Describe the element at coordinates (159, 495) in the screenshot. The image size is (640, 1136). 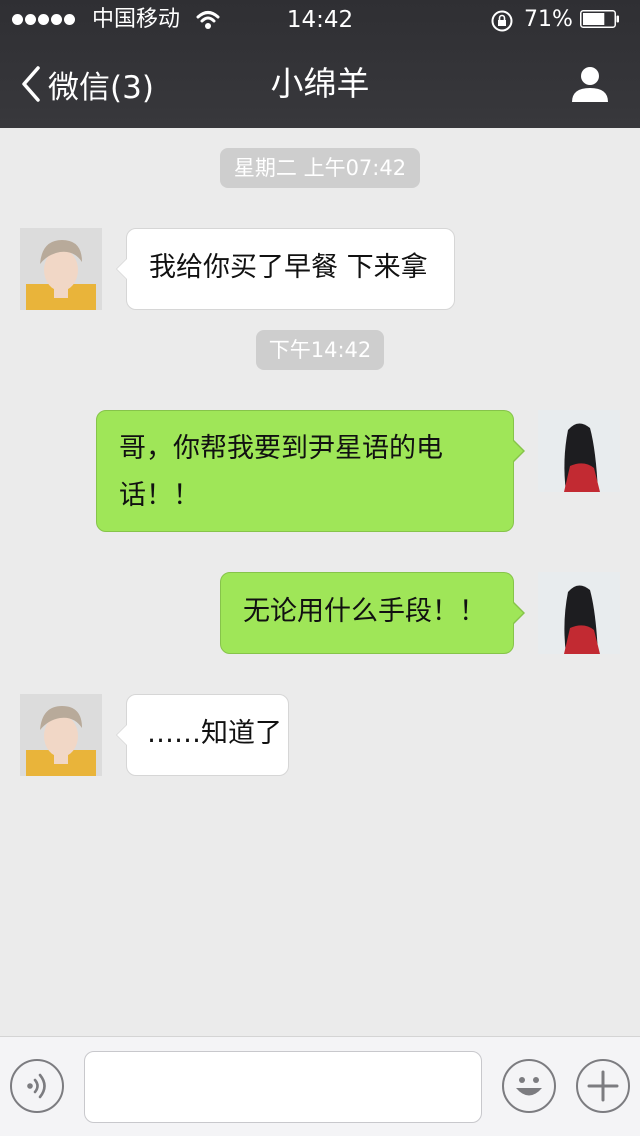
I see `message-text: 话！！` at that location.